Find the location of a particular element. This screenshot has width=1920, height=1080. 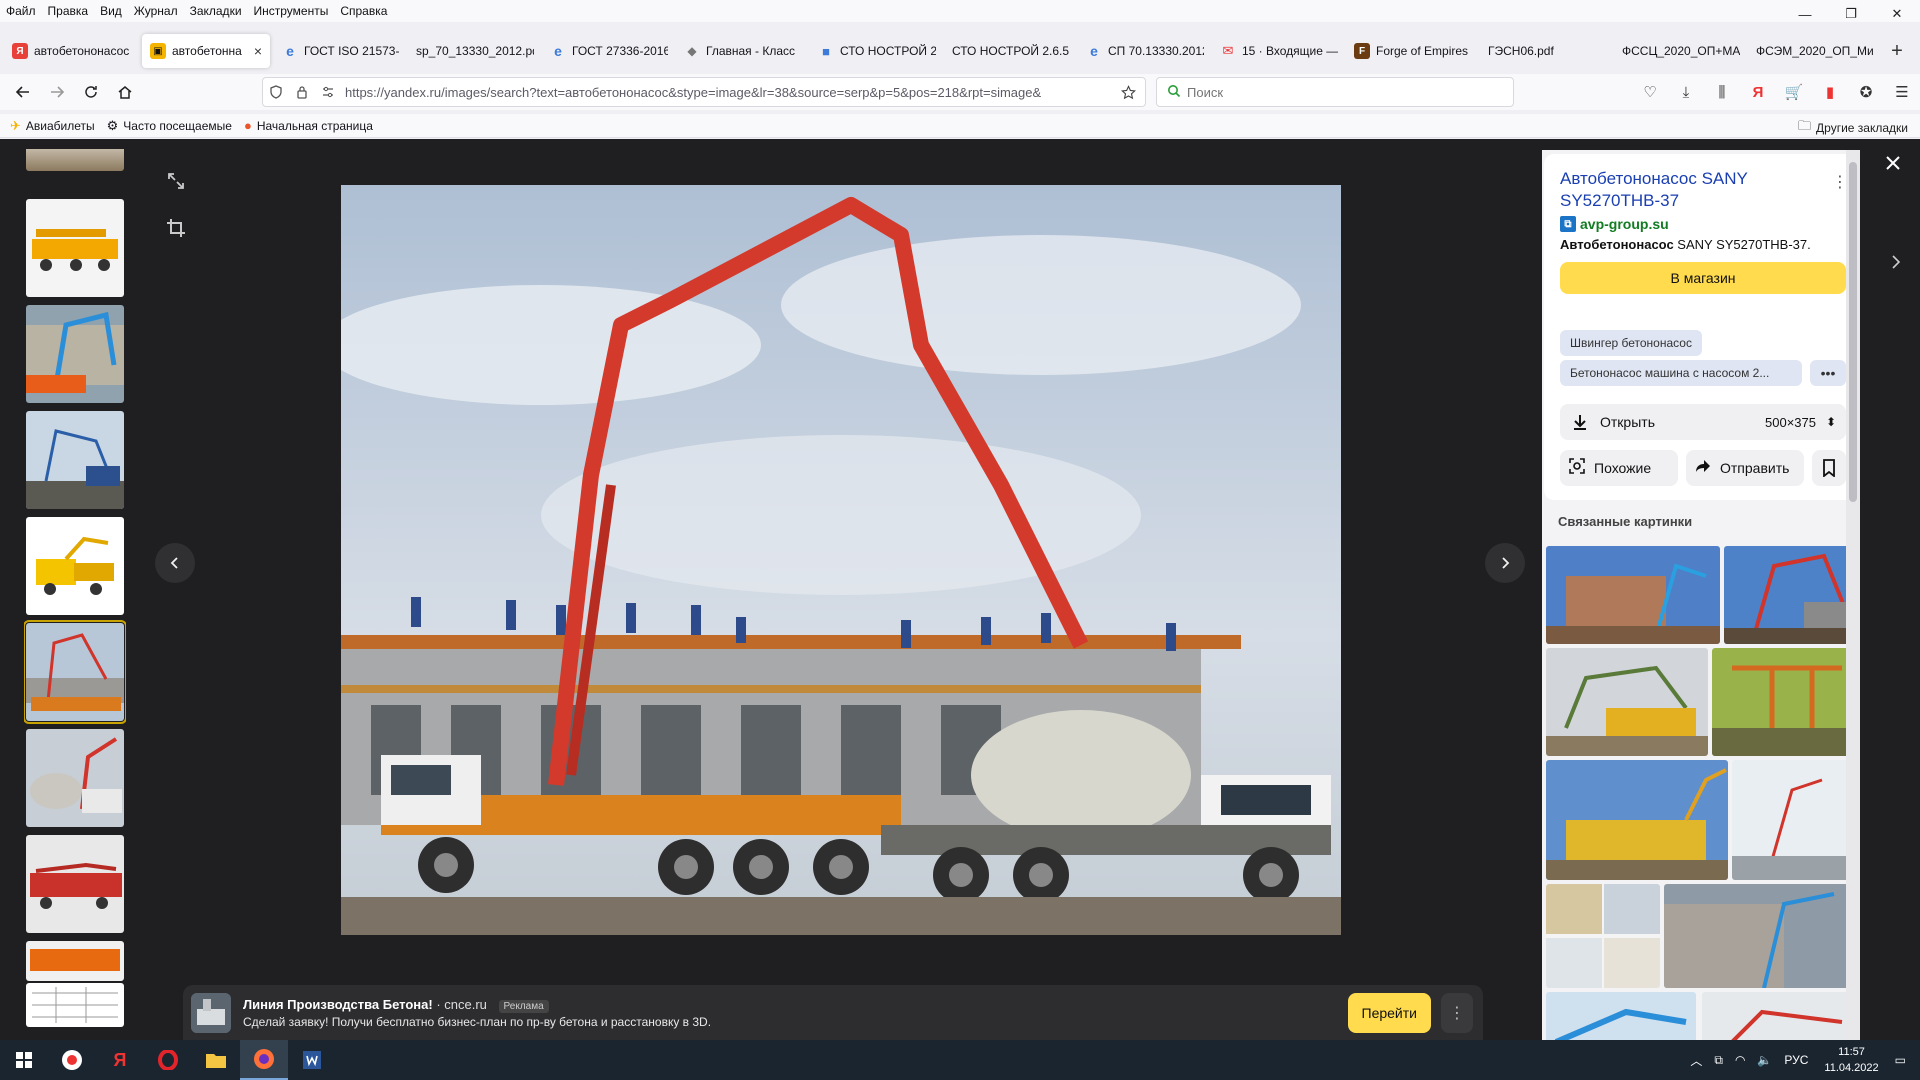

taskbar-yandex-browser is located at coordinates (72, 1060).